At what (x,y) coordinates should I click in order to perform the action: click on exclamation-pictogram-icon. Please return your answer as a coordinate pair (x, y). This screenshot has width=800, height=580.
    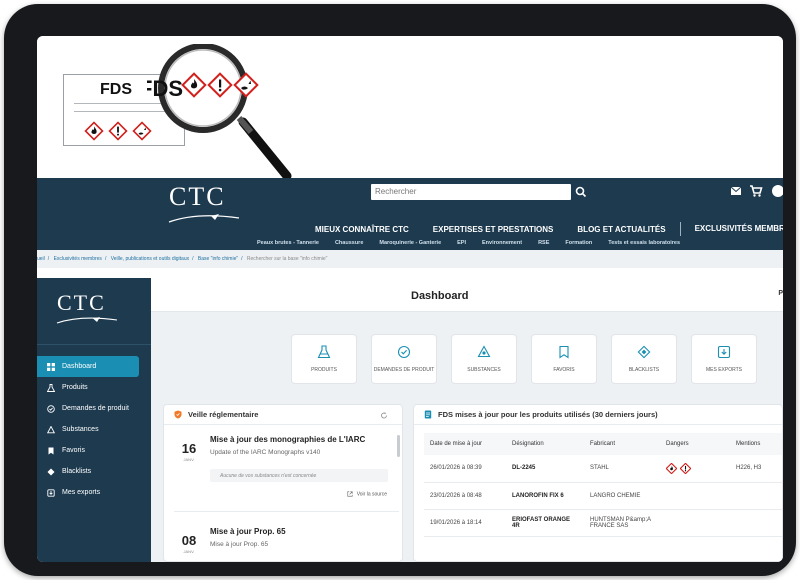
    Looking at the image, I should click on (685, 468).